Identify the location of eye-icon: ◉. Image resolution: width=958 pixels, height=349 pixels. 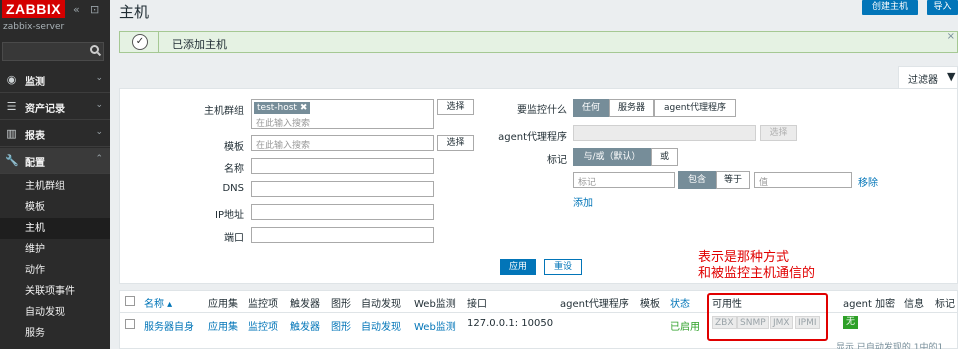
(11, 79).